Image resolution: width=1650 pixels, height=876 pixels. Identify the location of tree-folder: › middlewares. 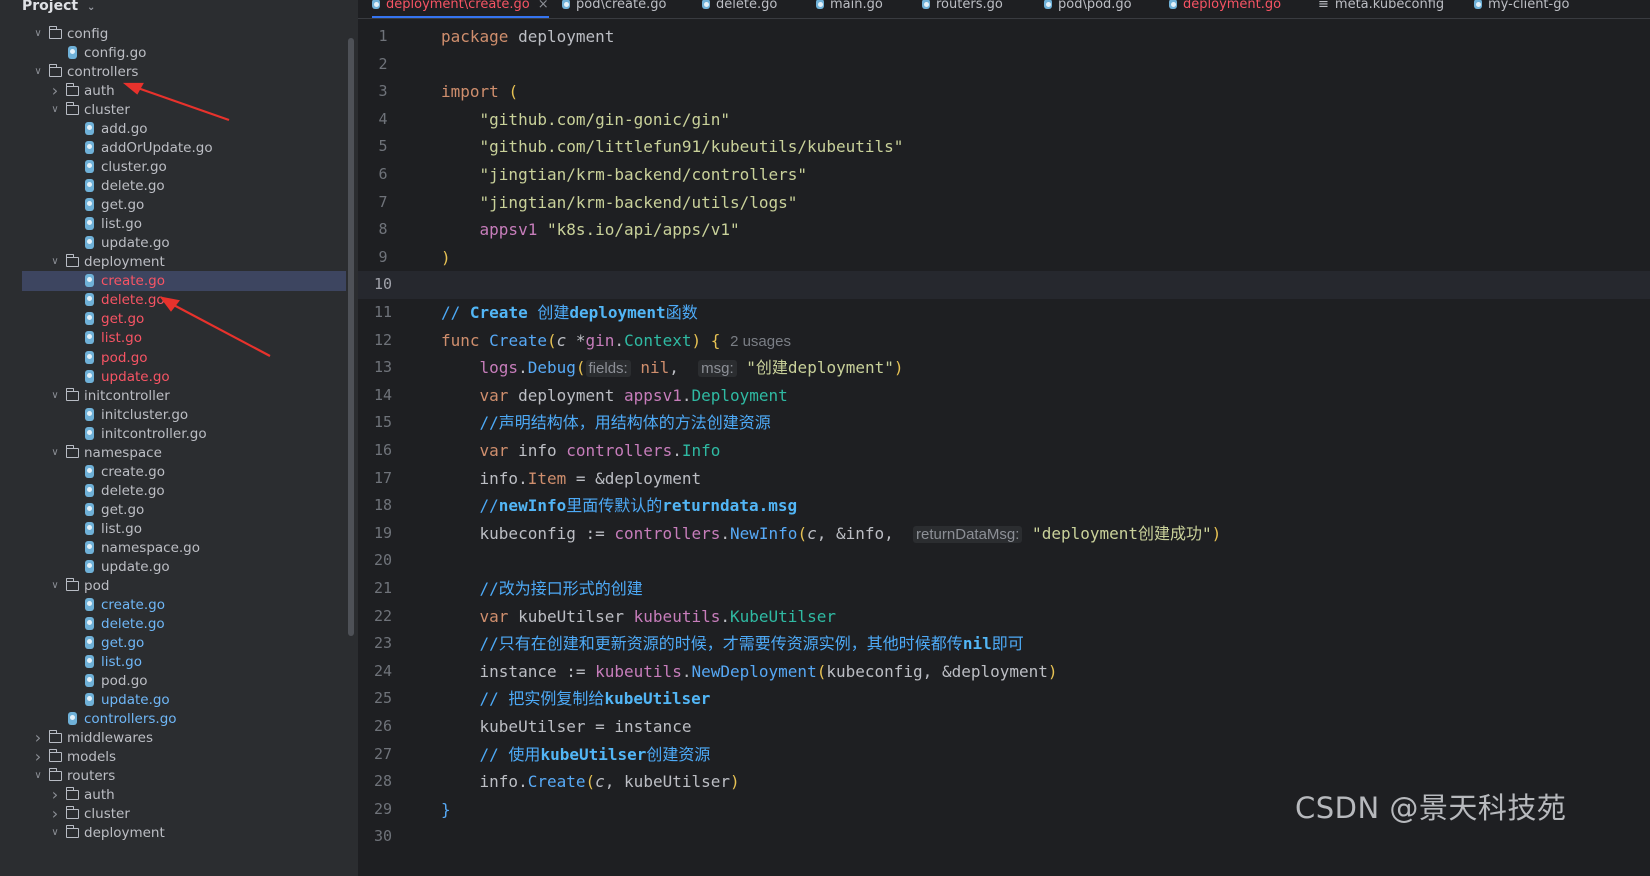
(180, 738).